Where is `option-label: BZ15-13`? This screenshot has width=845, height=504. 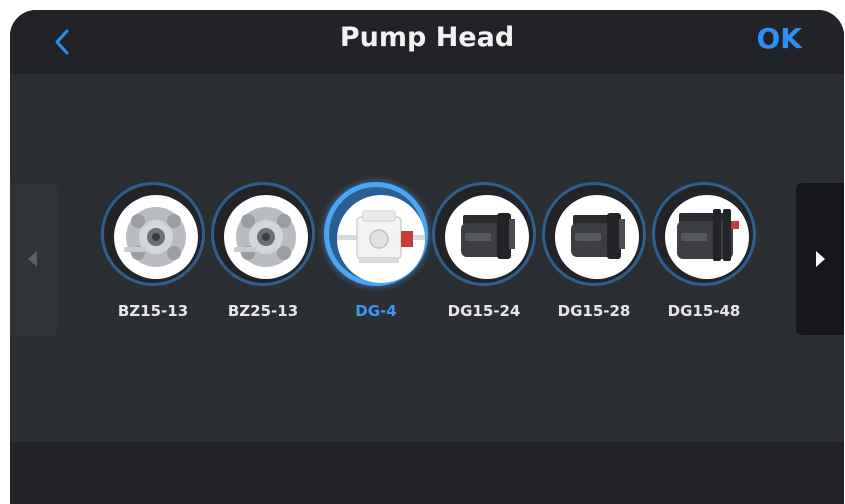
option-label: BZ15-13 is located at coordinates (153, 311).